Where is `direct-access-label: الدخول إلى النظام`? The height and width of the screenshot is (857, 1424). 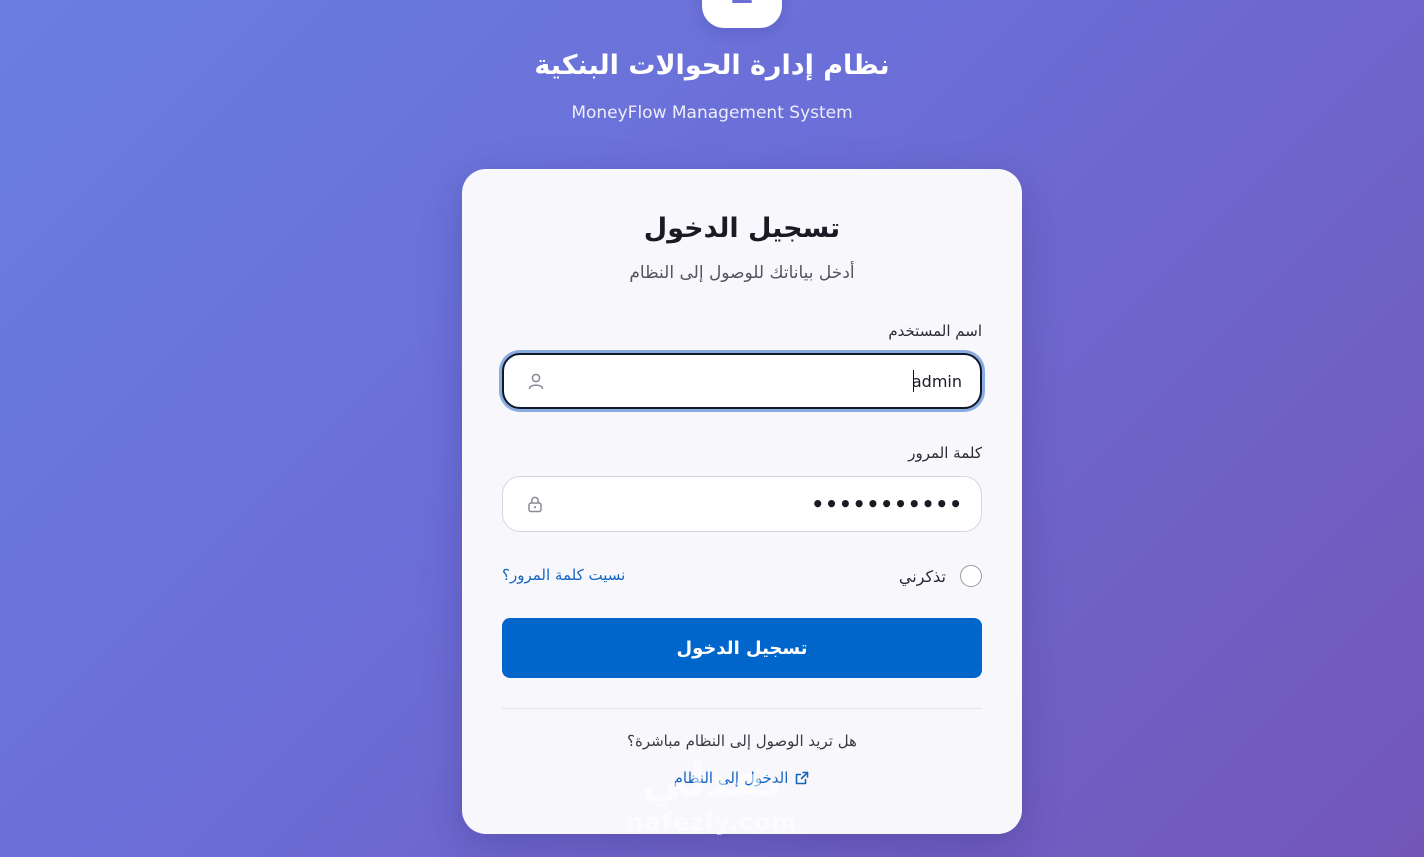 direct-access-label: الدخول إلى النظام is located at coordinates (731, 778).